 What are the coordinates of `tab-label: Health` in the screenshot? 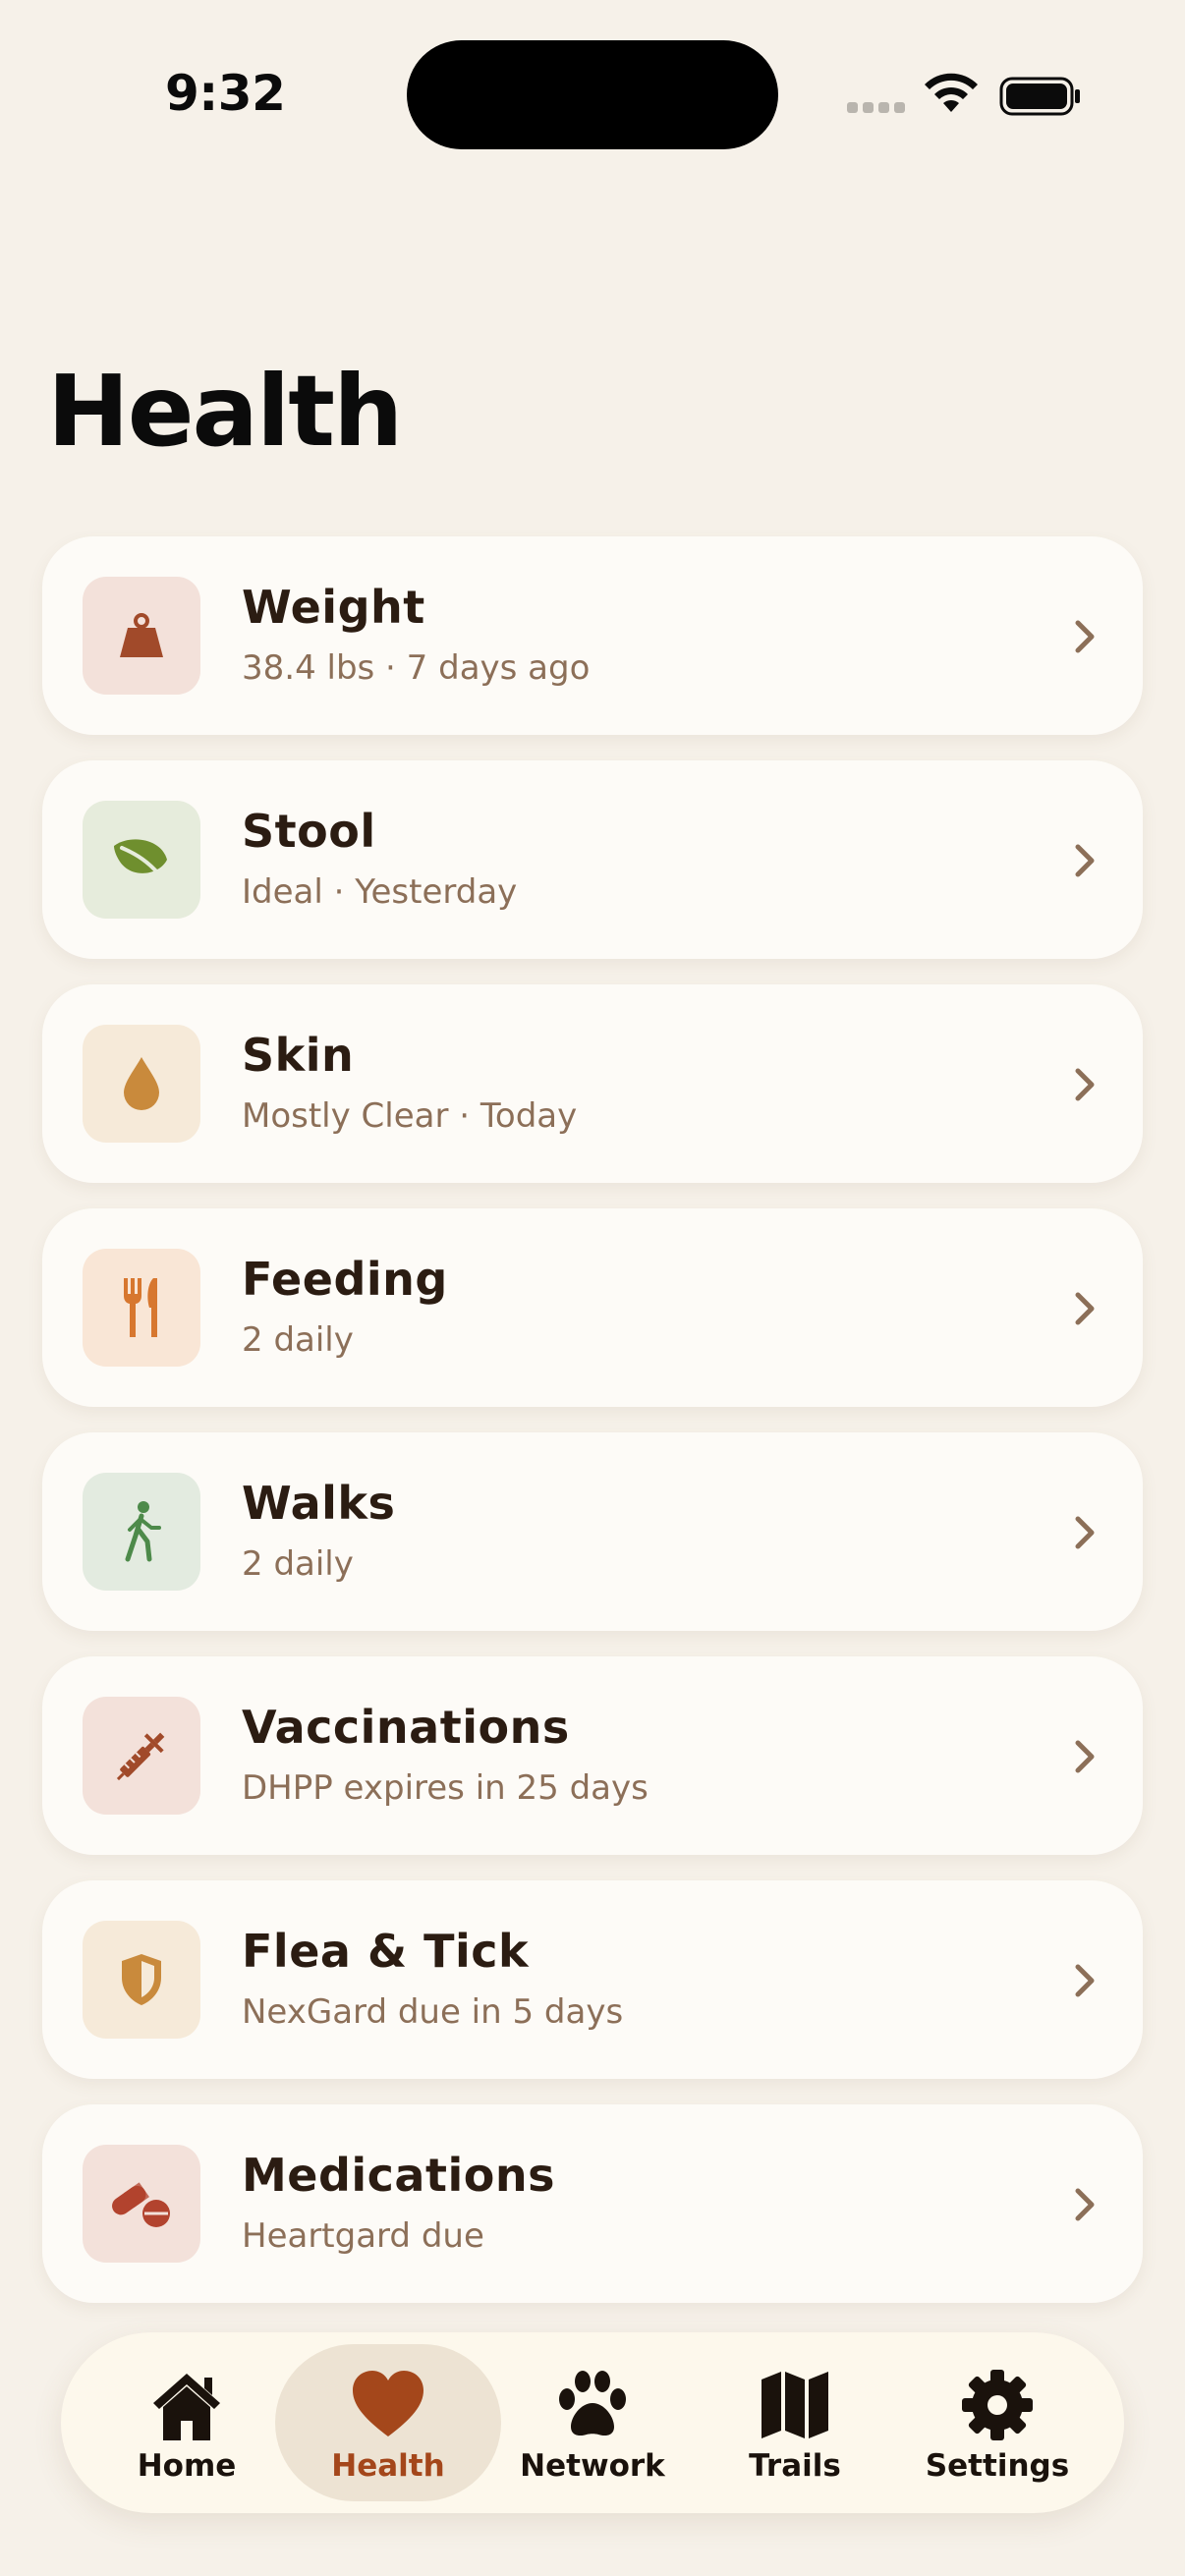 It's located at (388, 2466).